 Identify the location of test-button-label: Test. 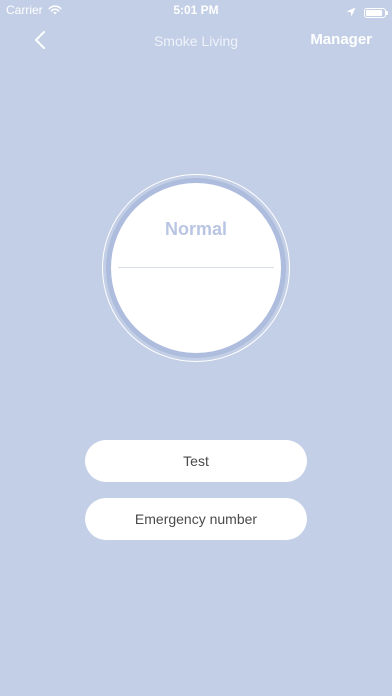
(196, 461).